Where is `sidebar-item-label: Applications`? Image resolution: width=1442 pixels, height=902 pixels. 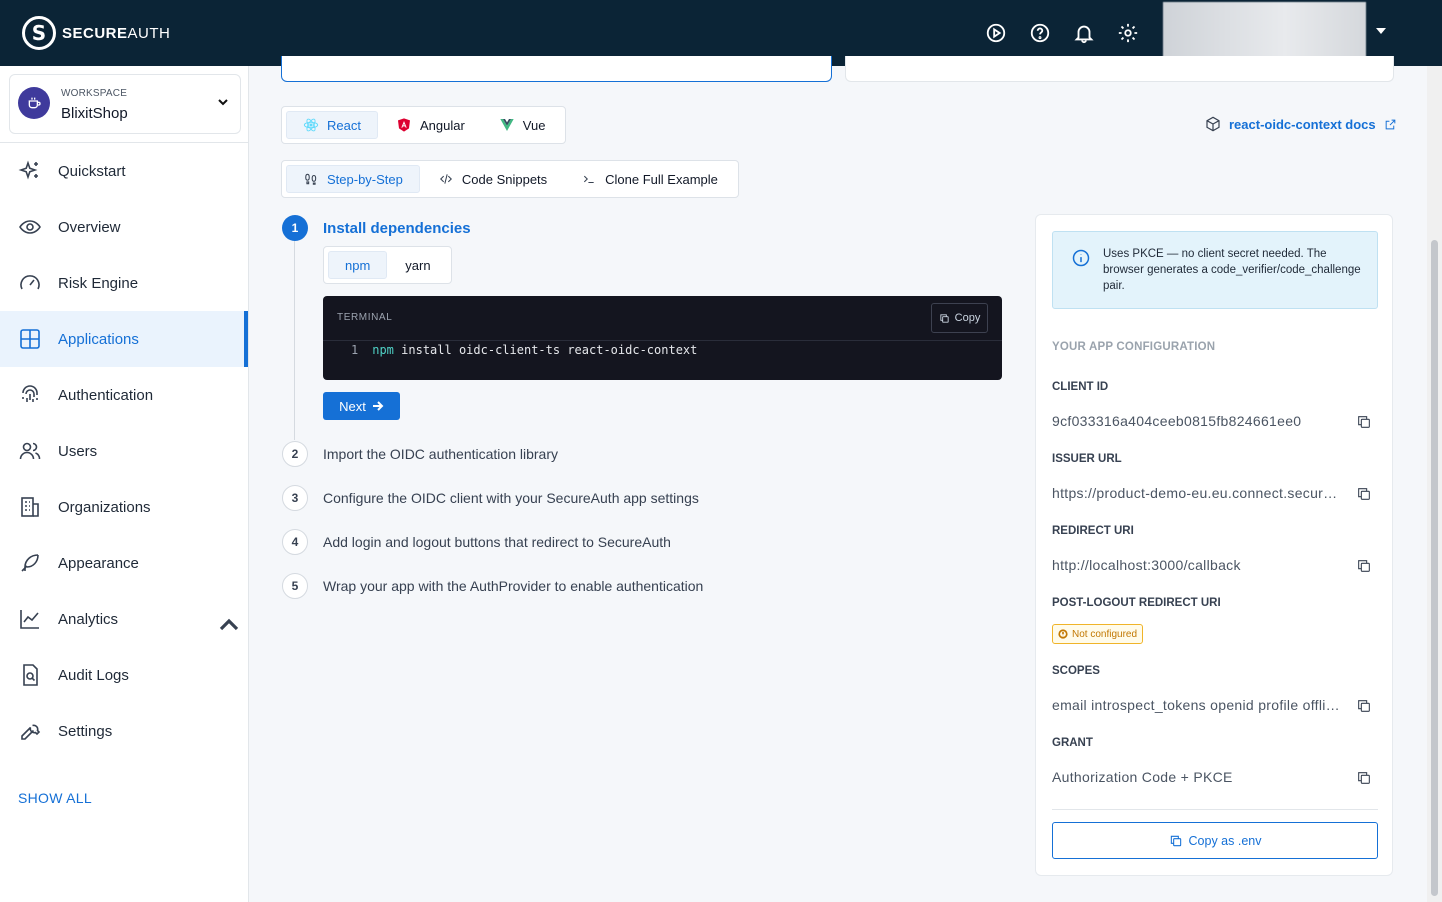 sidebar-item-label: Applications is located at coordinates (98, 339).